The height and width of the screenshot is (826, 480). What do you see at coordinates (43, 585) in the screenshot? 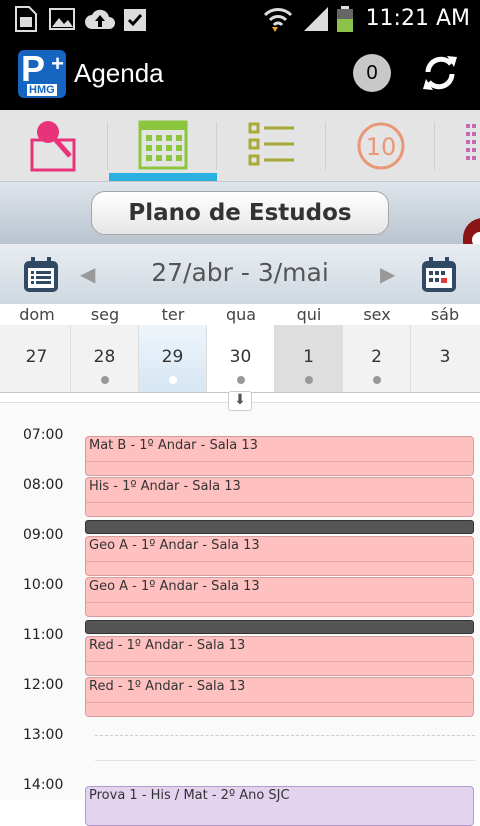
I see `hour-label: 10:00` at bounding box center [43, 585].